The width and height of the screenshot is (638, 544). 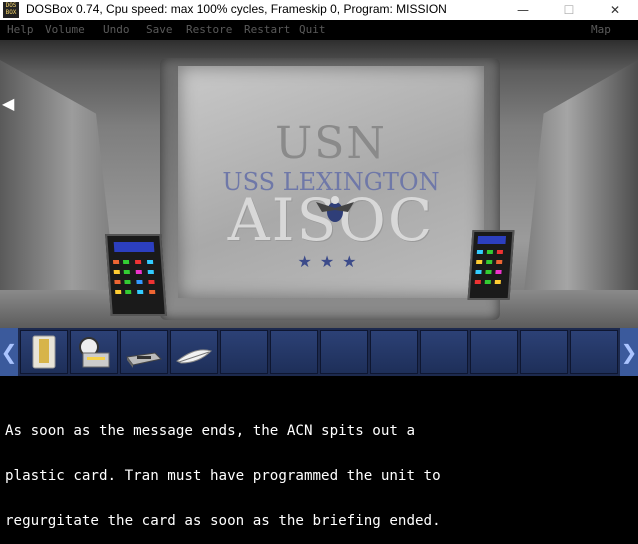 What do you see at coordinates (335, 209) in the screenshot?
I see `eagle-emblem-icon` at bounding box center [335, 209].